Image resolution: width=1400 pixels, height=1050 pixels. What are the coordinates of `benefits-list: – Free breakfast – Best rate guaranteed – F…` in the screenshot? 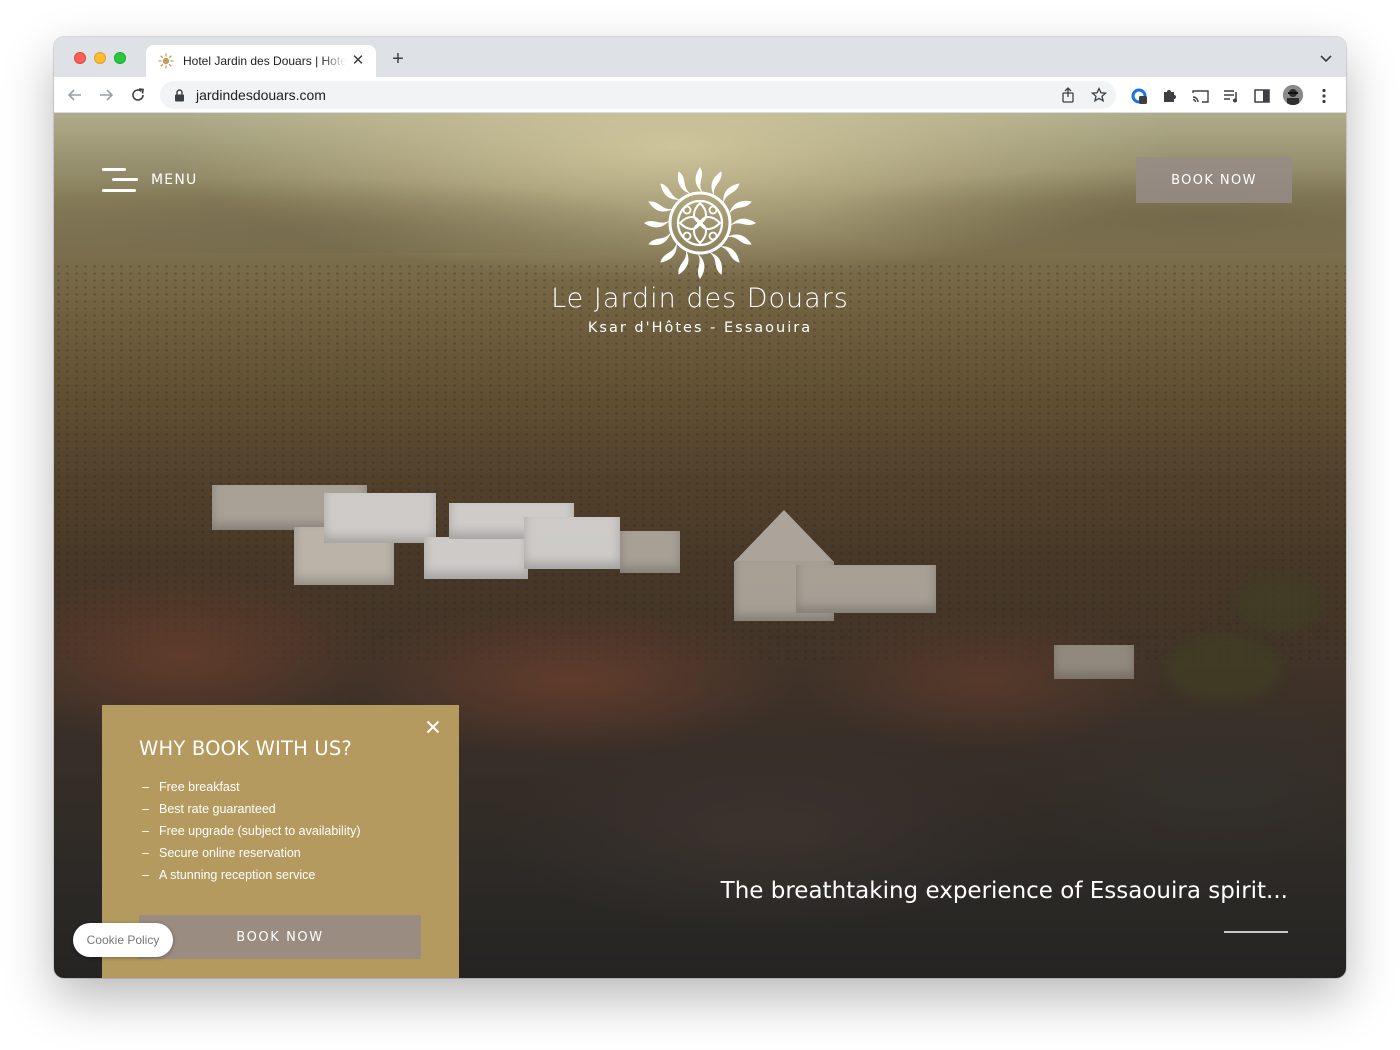 It's located at (251, 831).